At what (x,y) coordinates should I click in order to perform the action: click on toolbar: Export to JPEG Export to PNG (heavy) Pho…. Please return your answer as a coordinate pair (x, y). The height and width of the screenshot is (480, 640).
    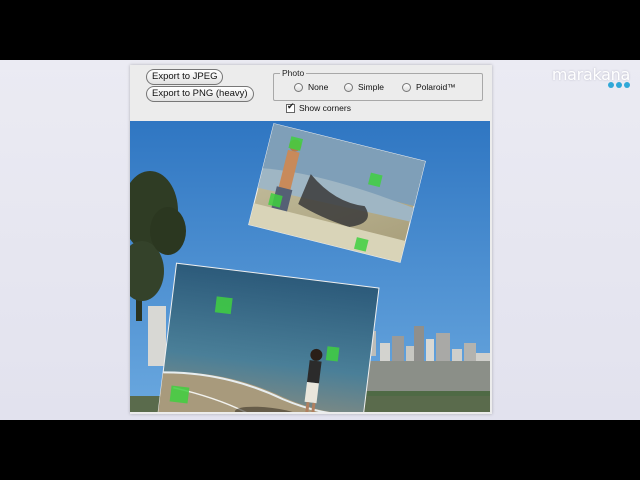
    Looking at the image, I should click on (311, 93).